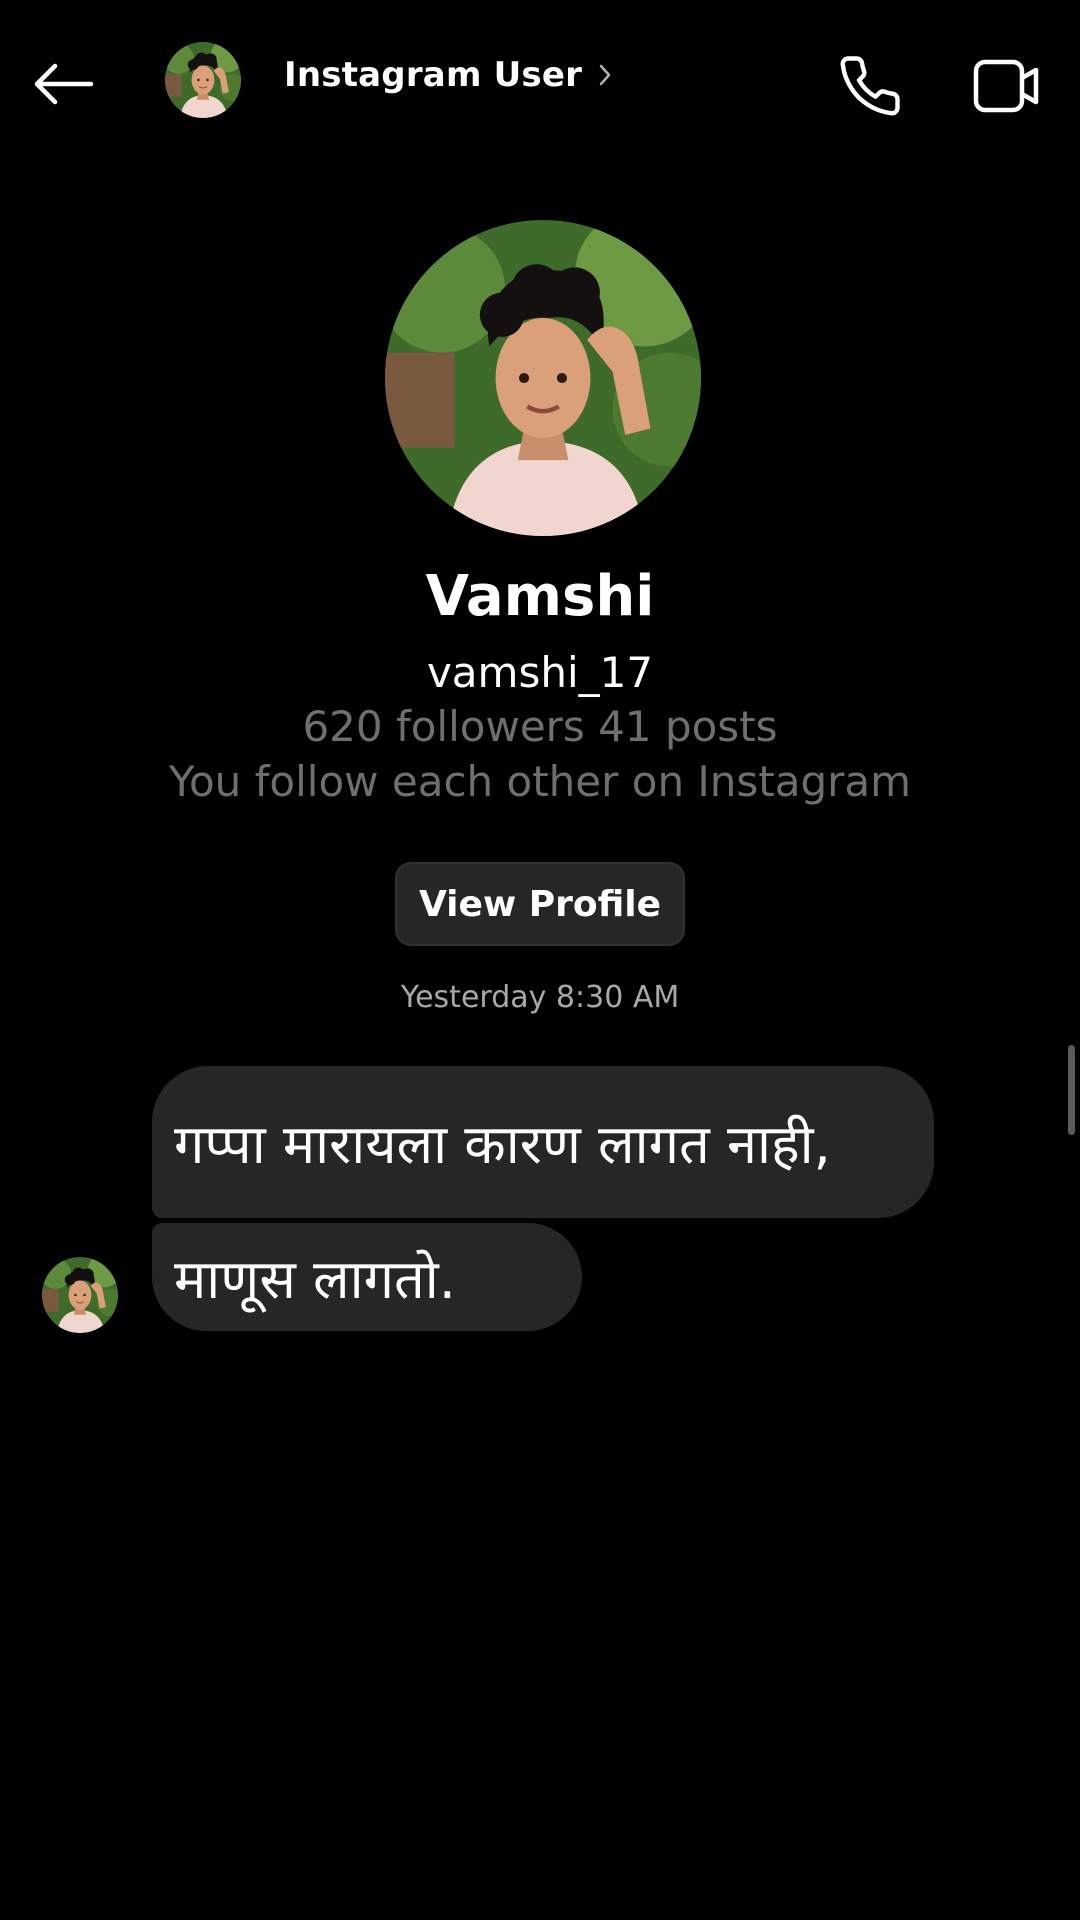  I want to click on arrow-left-icon, so click(64, 84).